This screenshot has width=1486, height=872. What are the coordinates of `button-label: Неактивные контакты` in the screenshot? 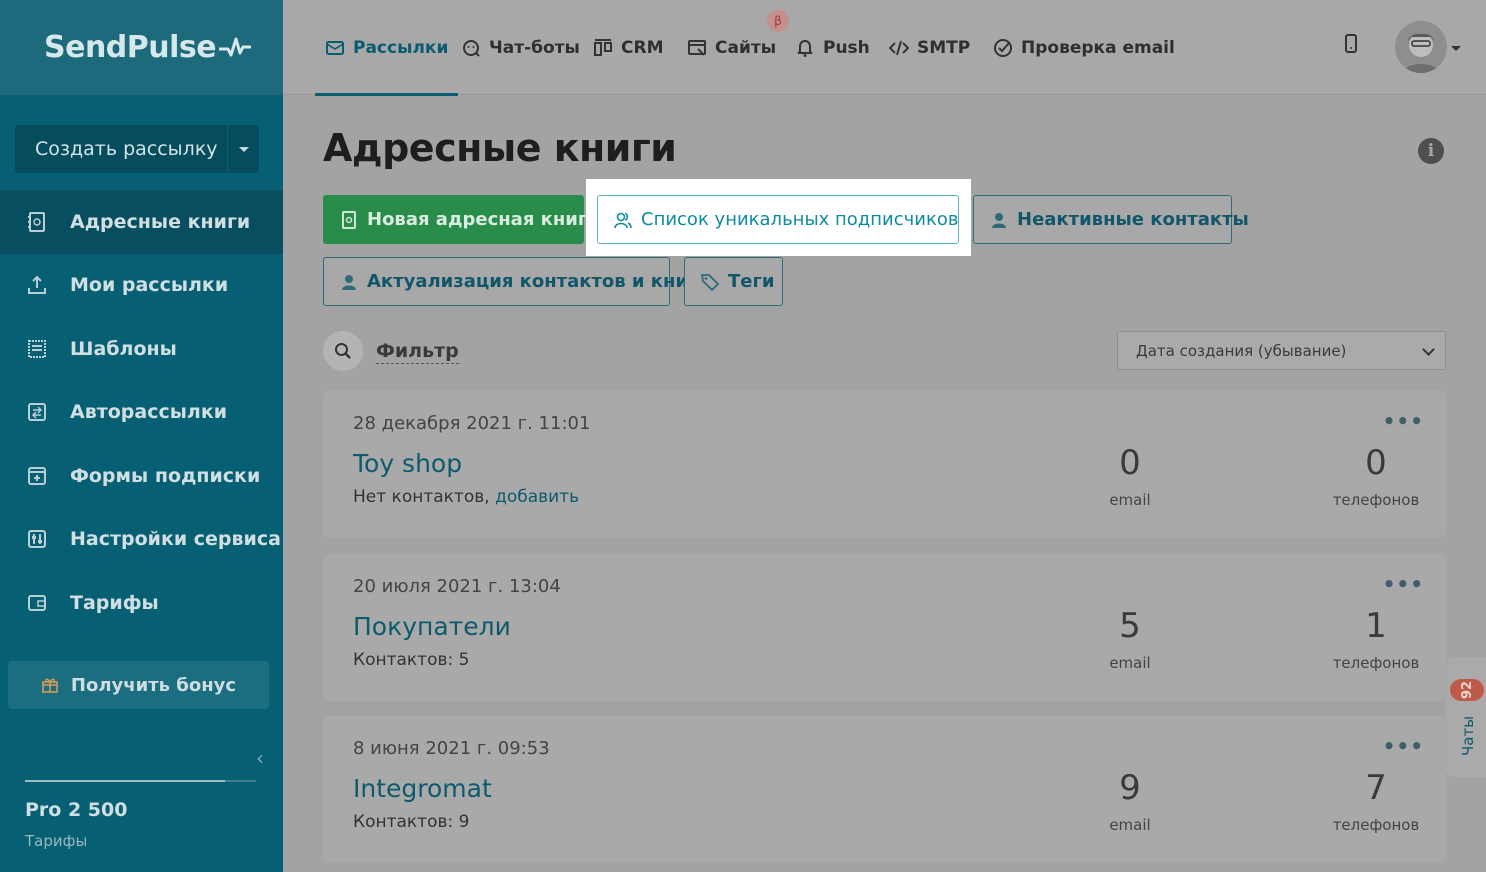 It's located at (1133, 219).